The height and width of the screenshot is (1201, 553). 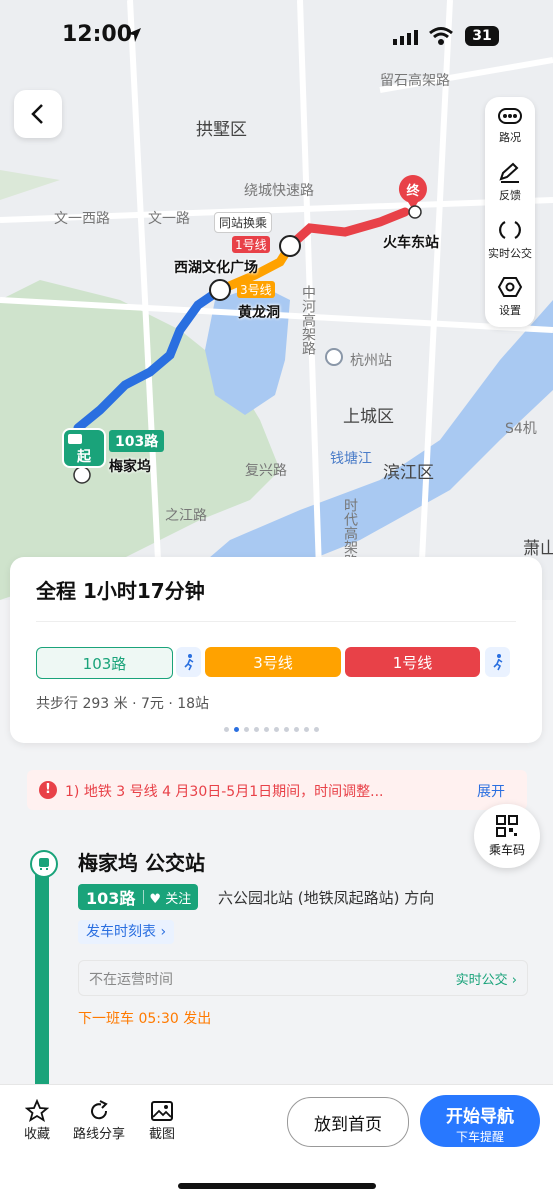 What do you see at coordinates (480, 1117) in the screenshot?
I see `nav-label: 开始导航` at bounding box center [480, 1117].